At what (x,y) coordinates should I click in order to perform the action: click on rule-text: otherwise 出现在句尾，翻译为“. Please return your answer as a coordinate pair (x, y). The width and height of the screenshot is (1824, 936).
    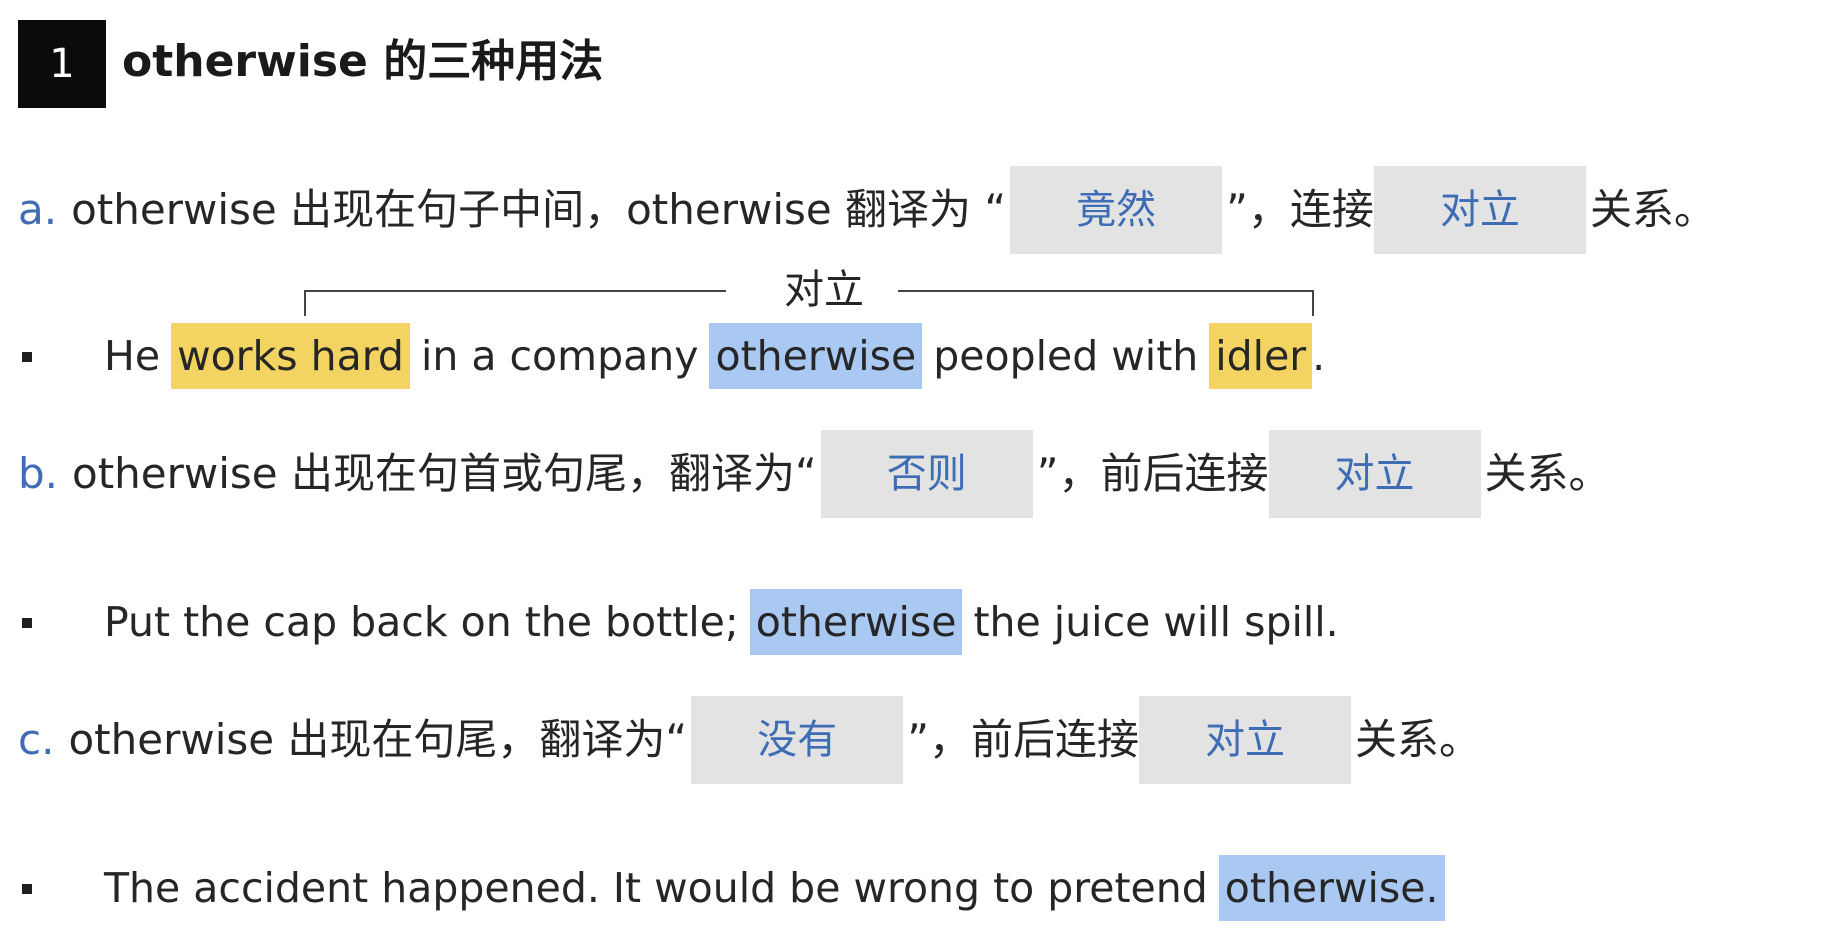
    Looking at the image, I should click on (378, 739).